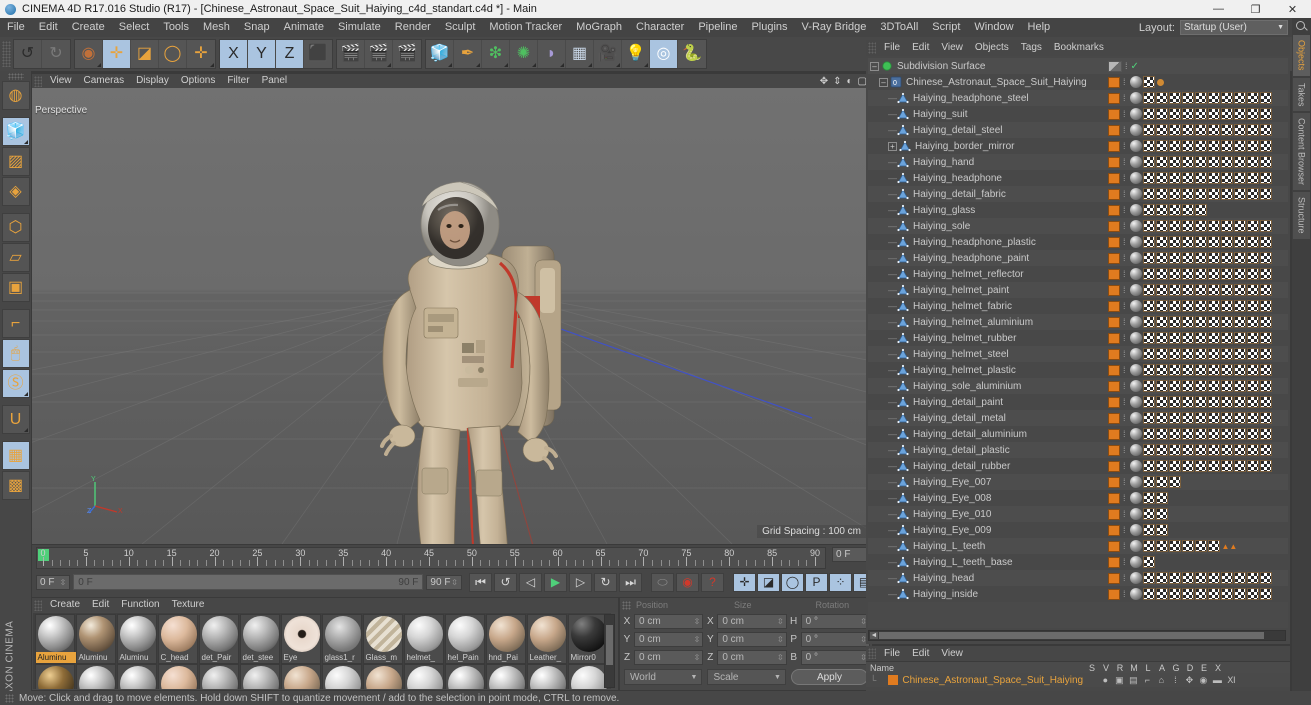 This screenshot has height=705, width=1311. I want to click on menu-item-file: File, so click(16, 27).